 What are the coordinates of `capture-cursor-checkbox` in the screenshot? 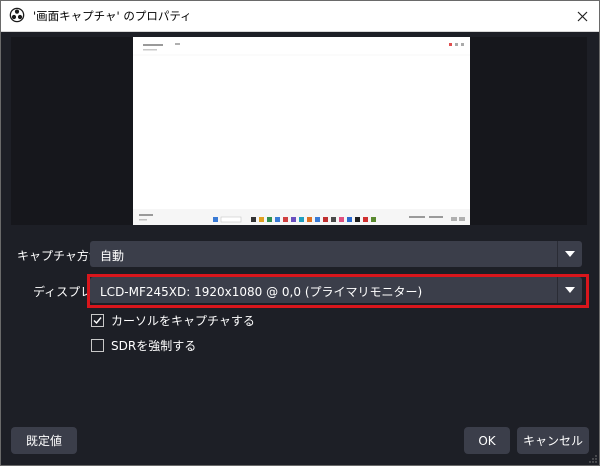 It's located at (97, 320).